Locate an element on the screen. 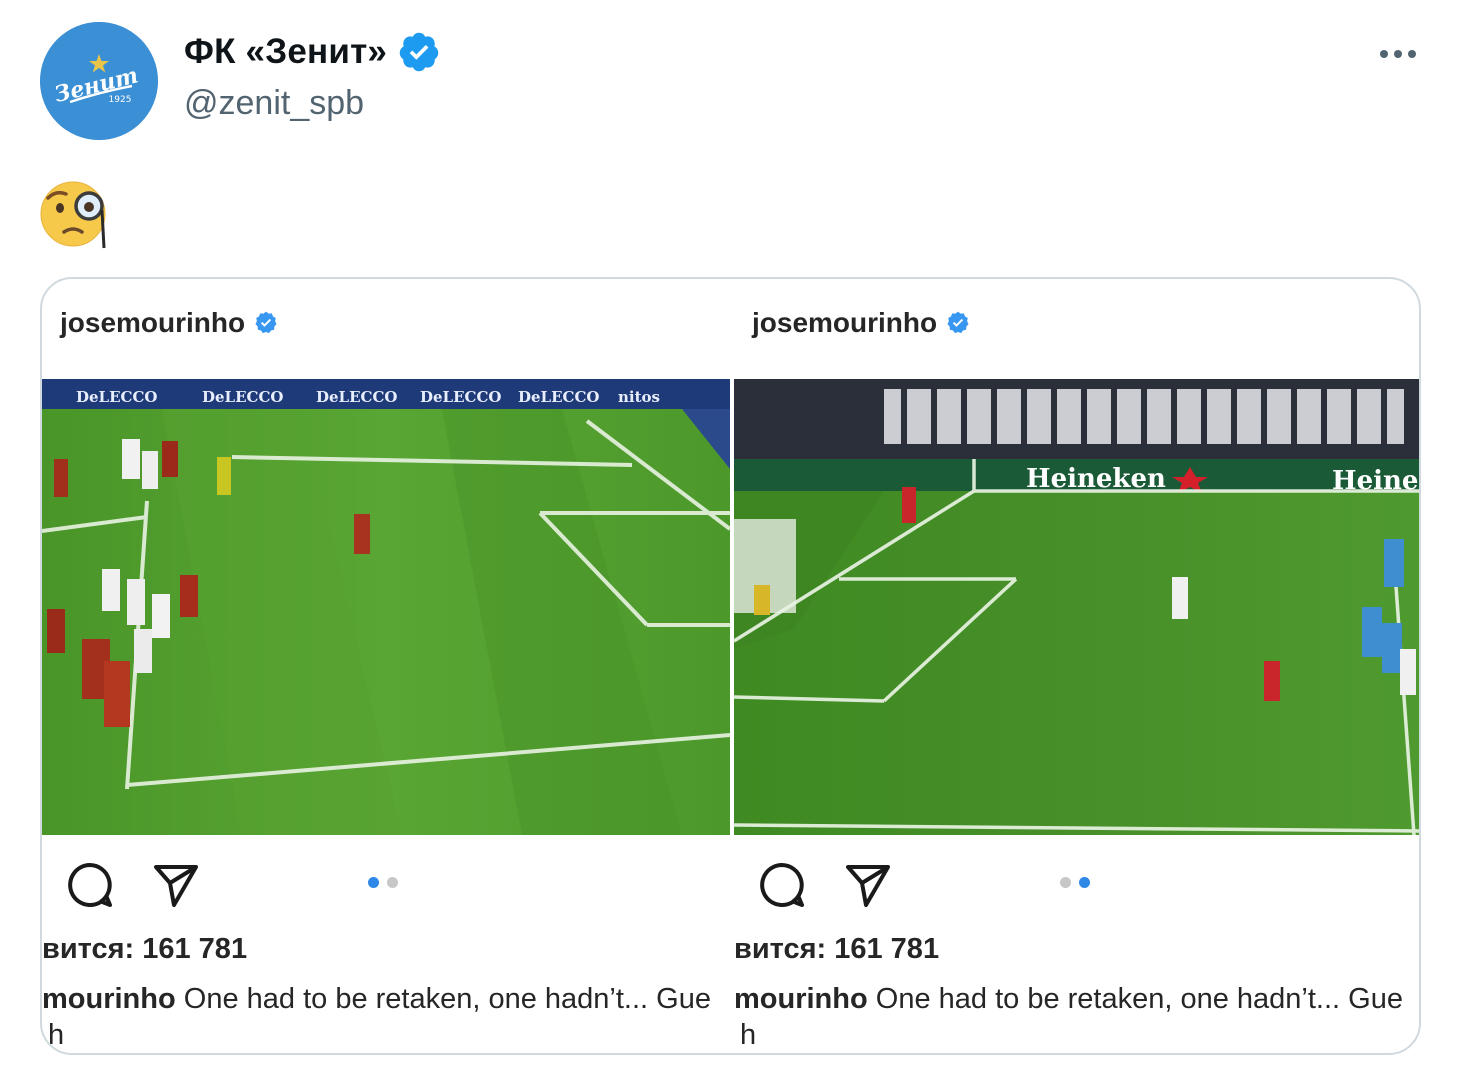 This screenshot has height=1074, width=1460. author-name-row: ФК «Зенит» is located at coordinates (312, 52).